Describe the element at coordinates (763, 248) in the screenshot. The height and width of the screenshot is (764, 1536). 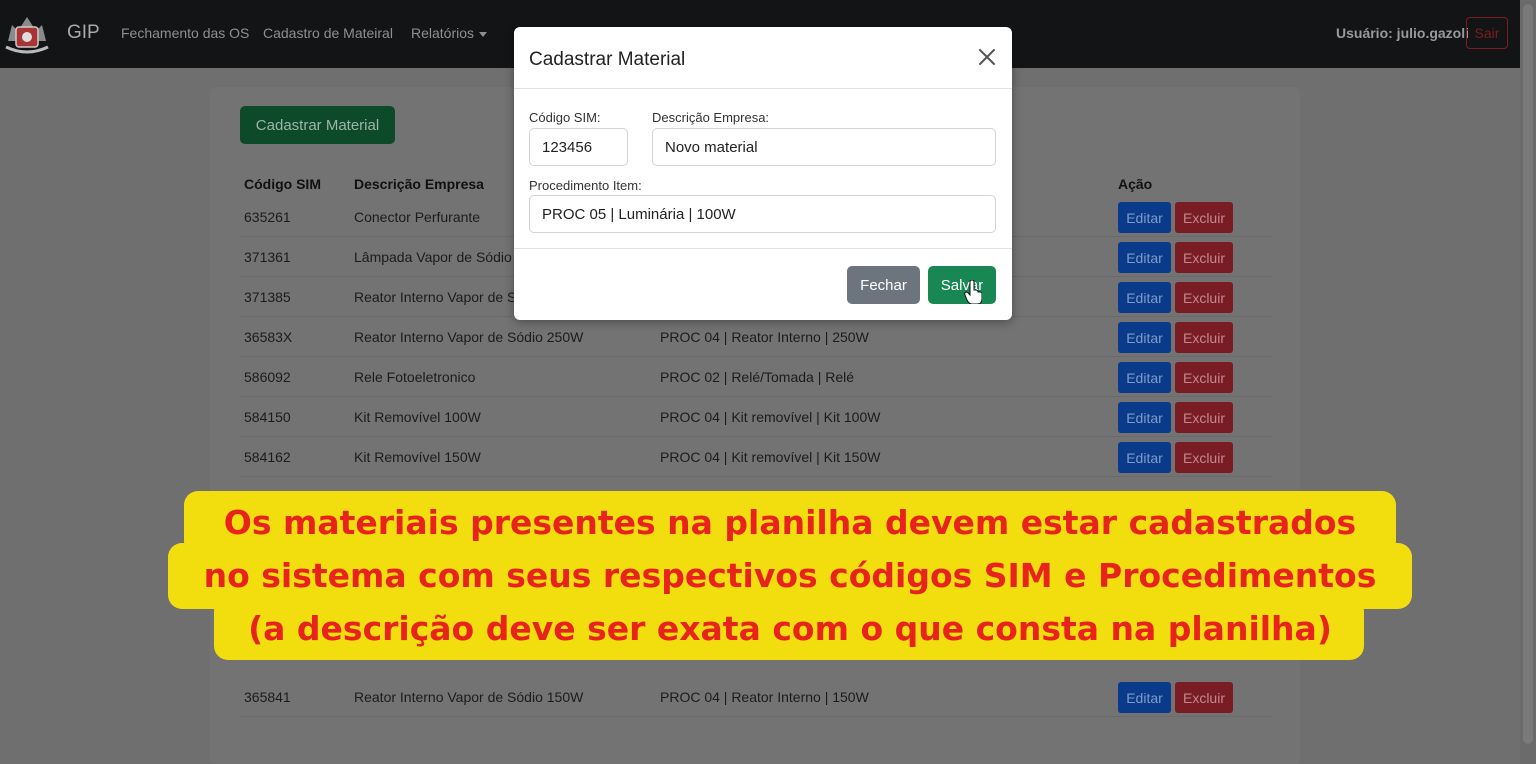
I see `modal-footer-divider` at that location.